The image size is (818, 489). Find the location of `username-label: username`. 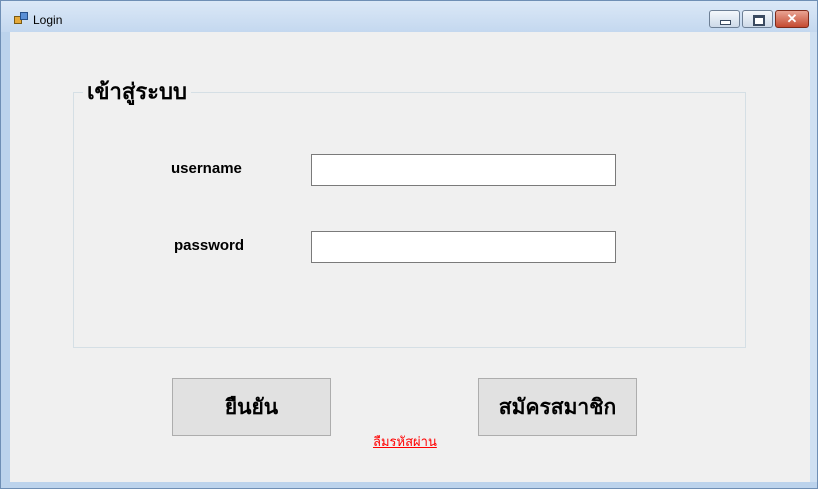

username-label: username is located at coordinates (206, 168).